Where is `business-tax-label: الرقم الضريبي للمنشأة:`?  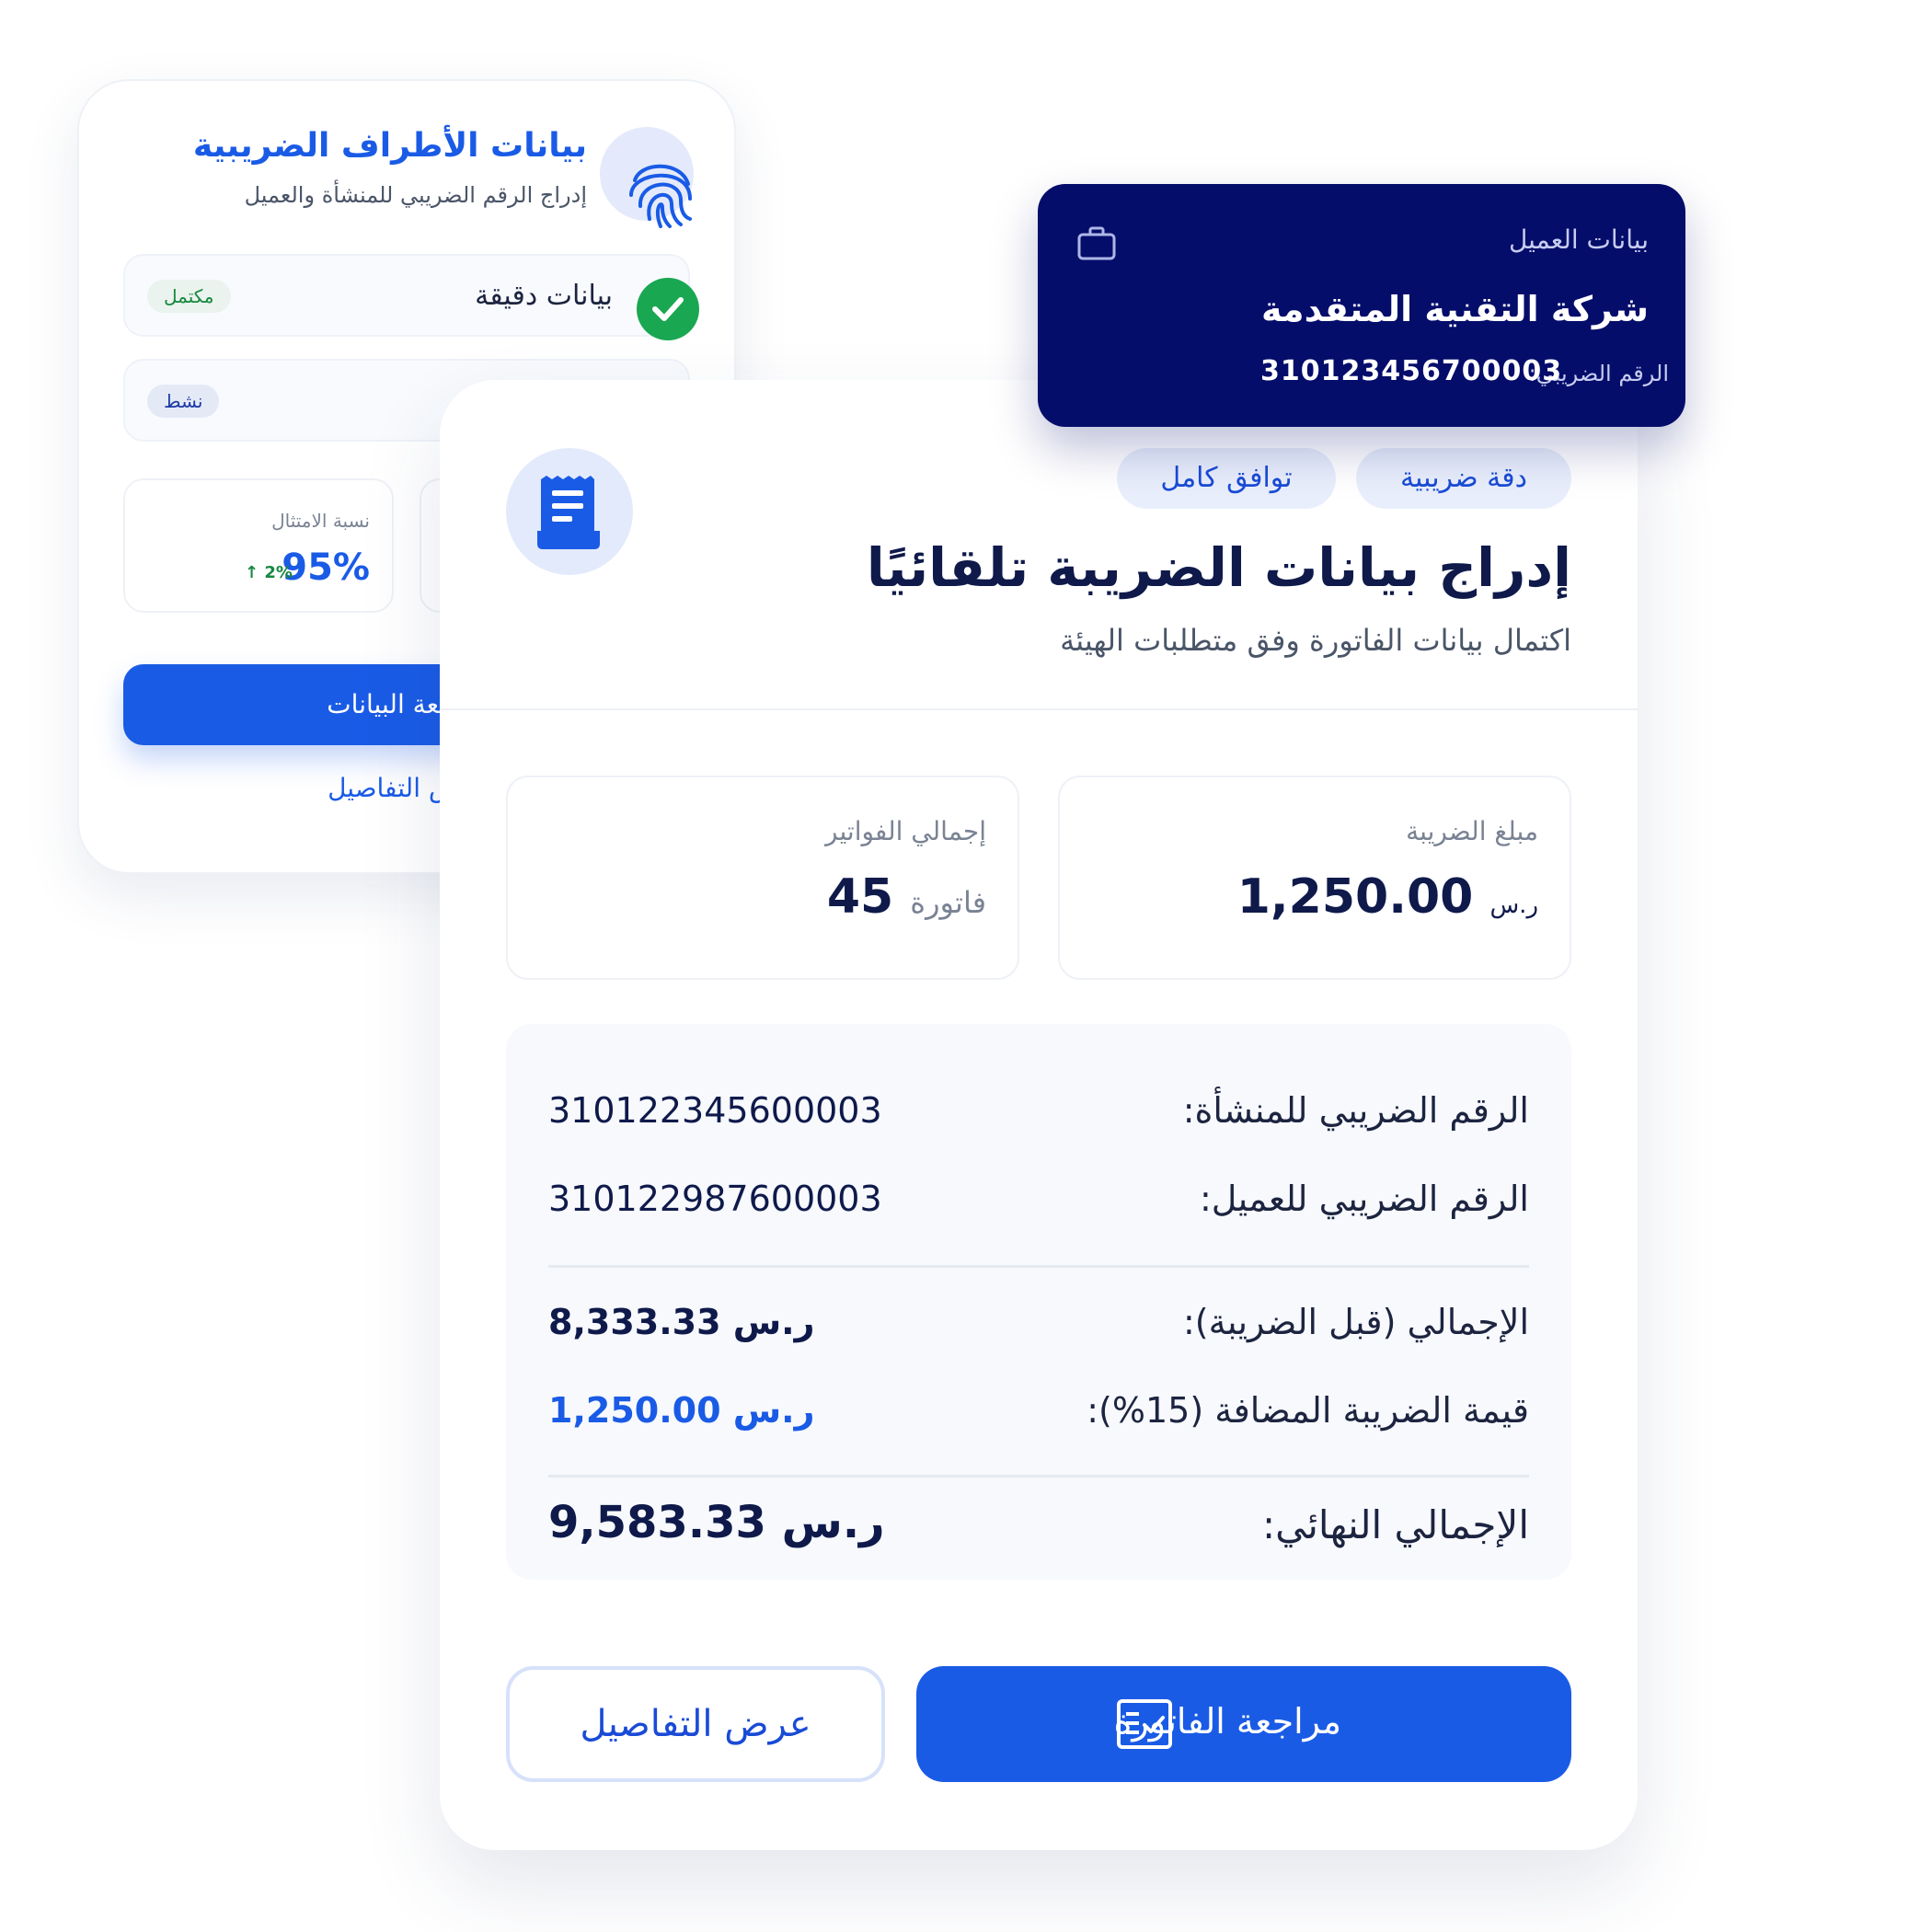
business-tax-label: الرقم الضريبي للمنشأة: is located at coordinates (1355, 1110).